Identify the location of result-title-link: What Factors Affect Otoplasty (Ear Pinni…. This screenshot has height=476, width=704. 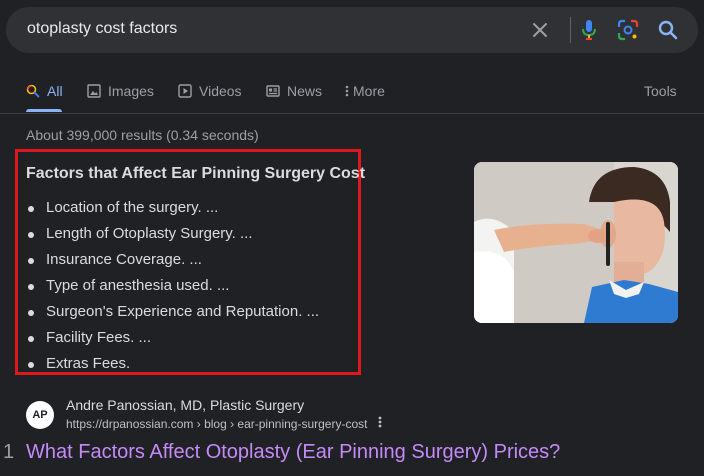
(293, 452).